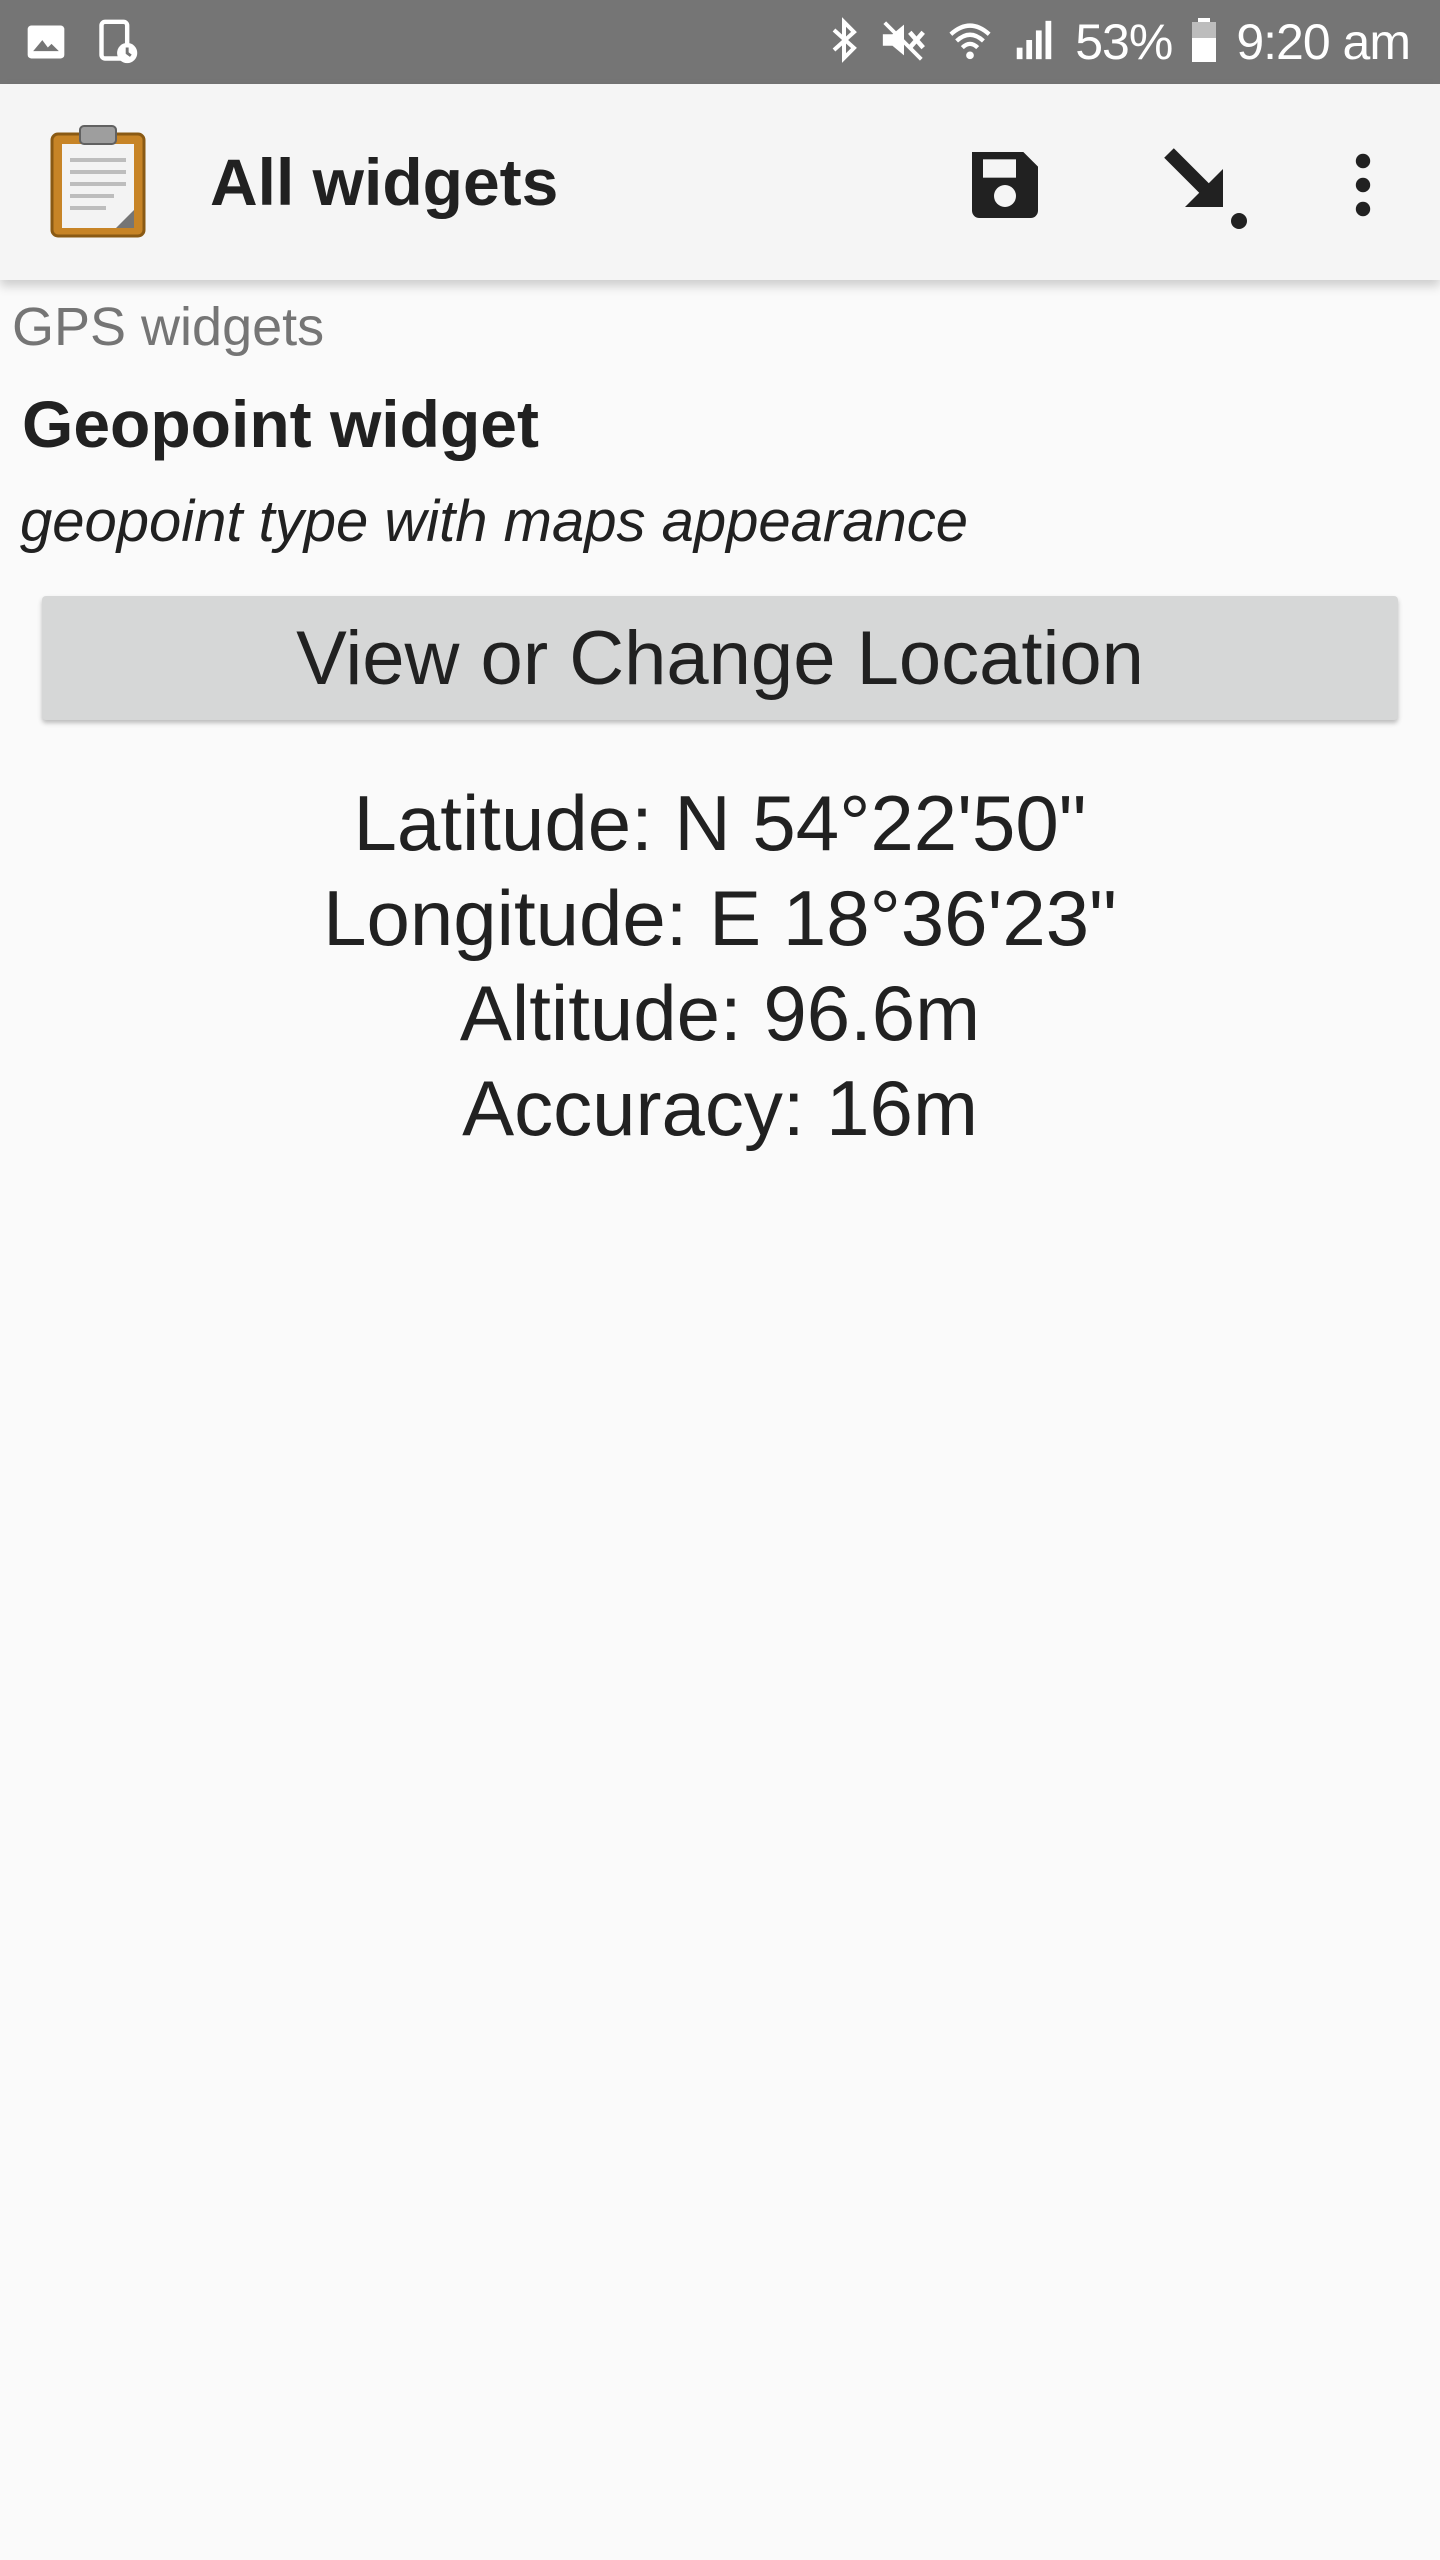 This screenshot has height=2560, width=1440. Describe the element at coordinates (1323, 42) in the screenshot. I see `clock: 9:20 am` at that location.